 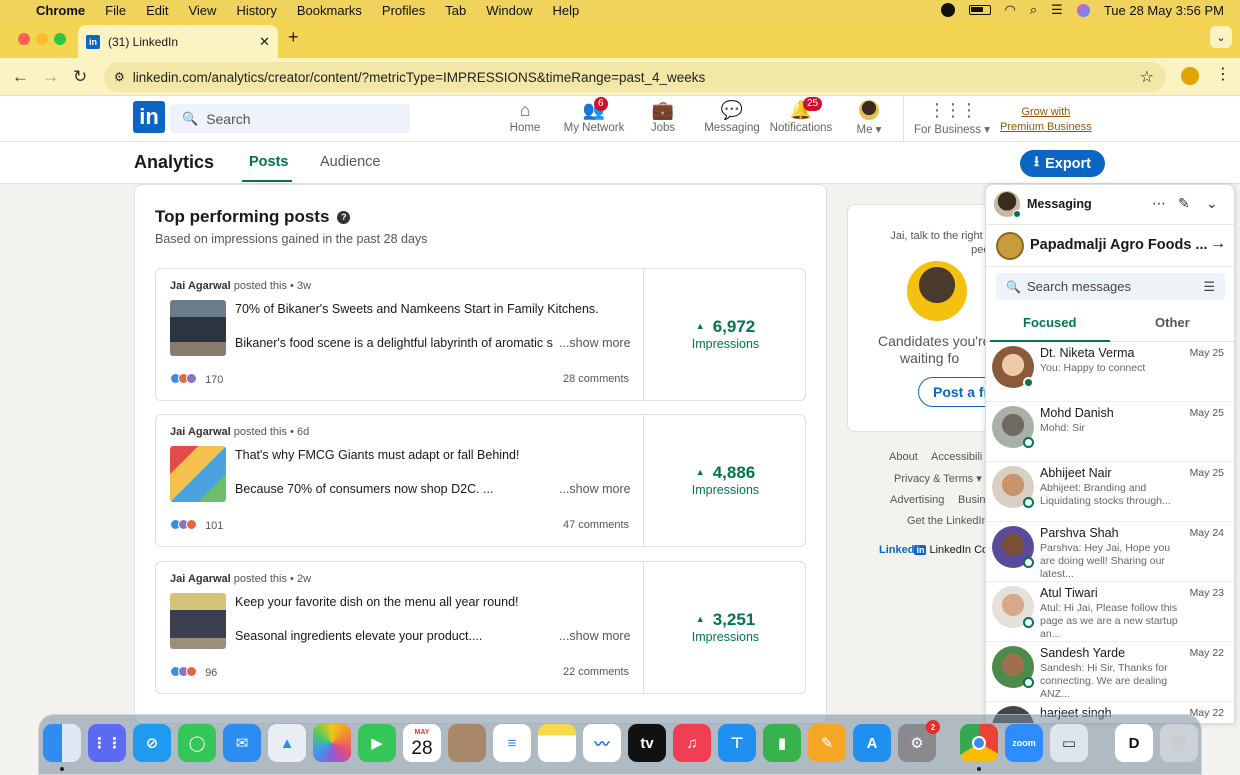 What do you see at coordinates (782, 743) in the screenshot?
I see `numbers-icon: ▮` at bounding box center [782, 743].